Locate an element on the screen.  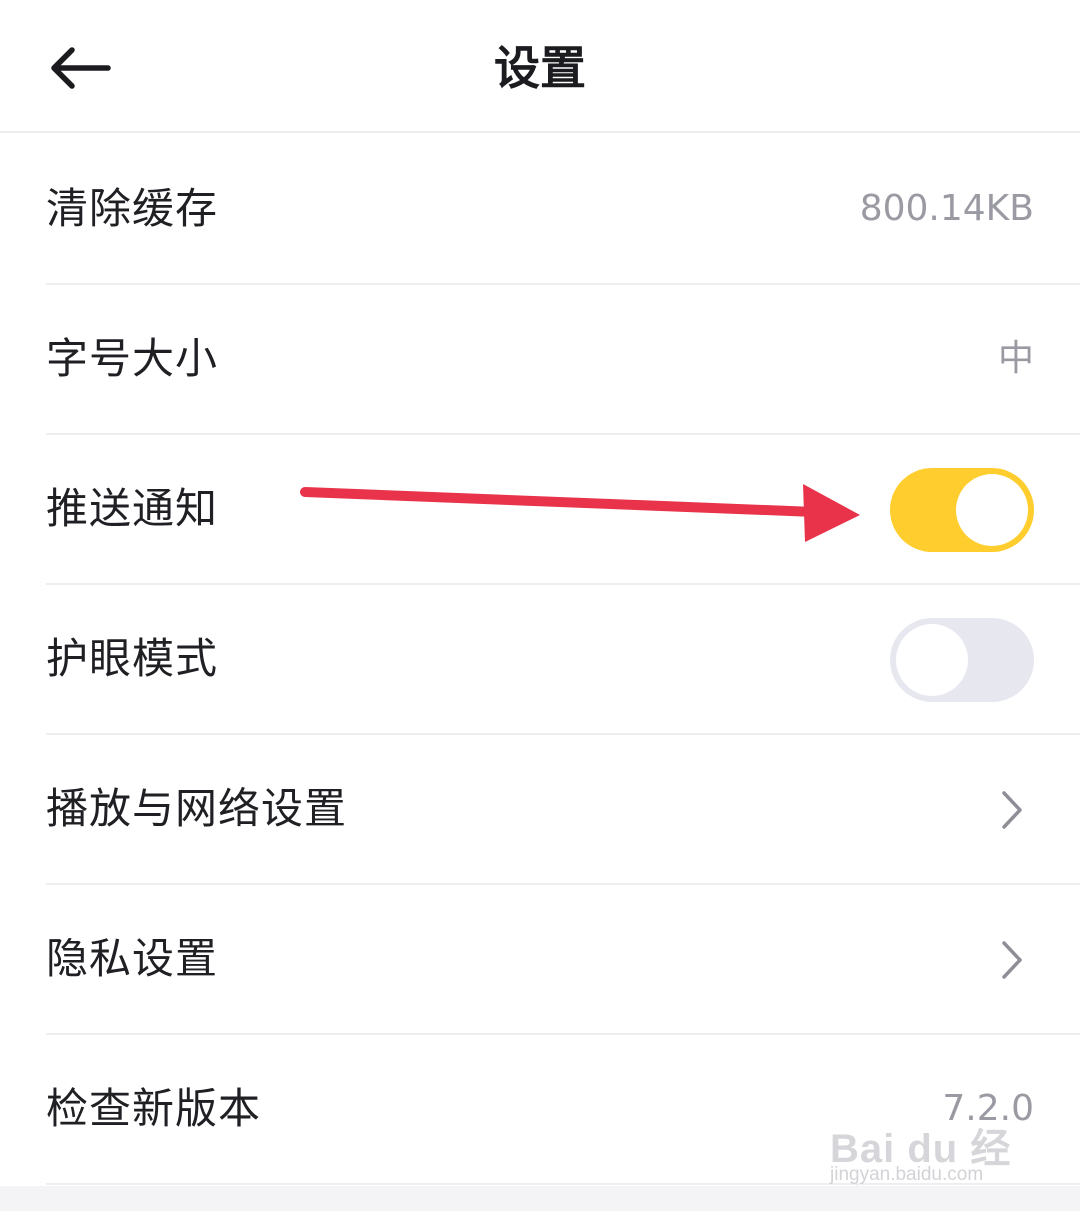
setting-clear-cache: 清除缓存 800.14KB is located at coordinates (563, 210).